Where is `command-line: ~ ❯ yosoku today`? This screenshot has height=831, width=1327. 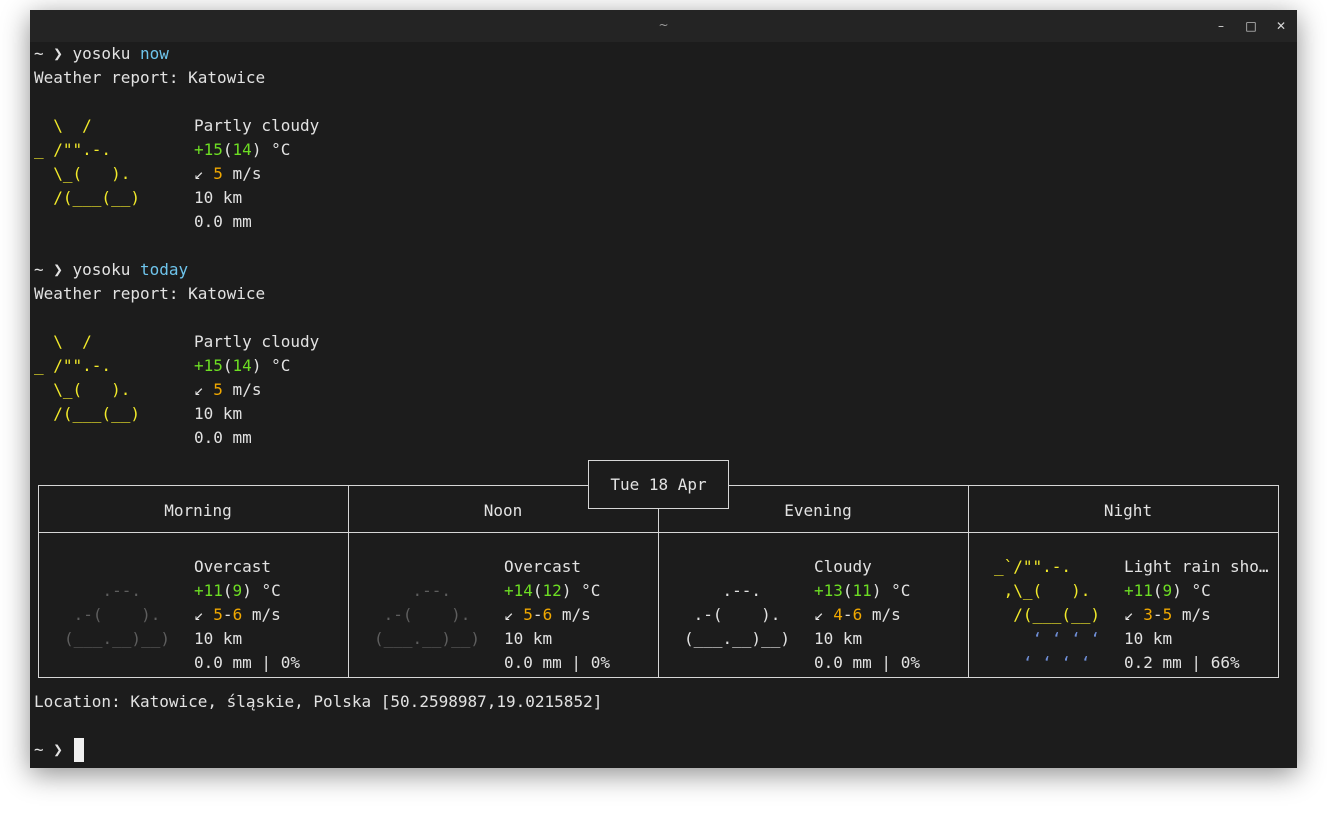
command-line: ~ ❯ yosoku today is located at coordinates (111, 270).